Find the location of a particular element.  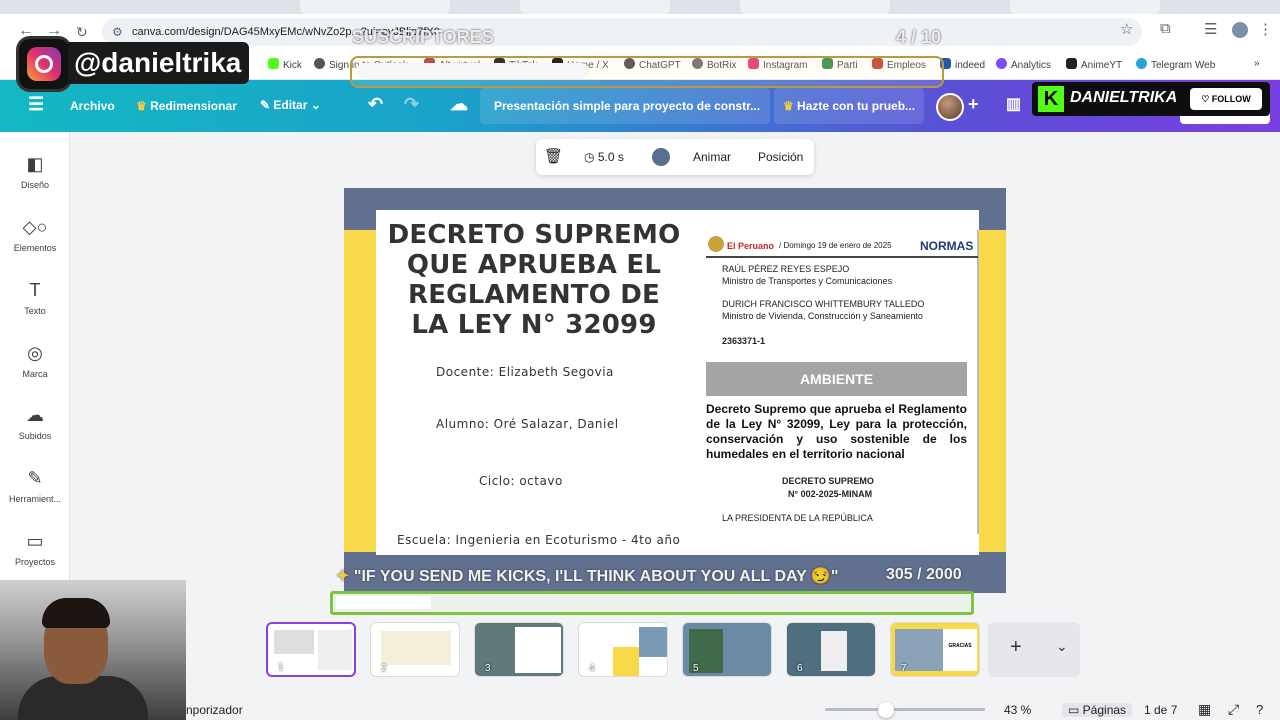

page-thumbnail: 1 is located at coordinates (311, 649).